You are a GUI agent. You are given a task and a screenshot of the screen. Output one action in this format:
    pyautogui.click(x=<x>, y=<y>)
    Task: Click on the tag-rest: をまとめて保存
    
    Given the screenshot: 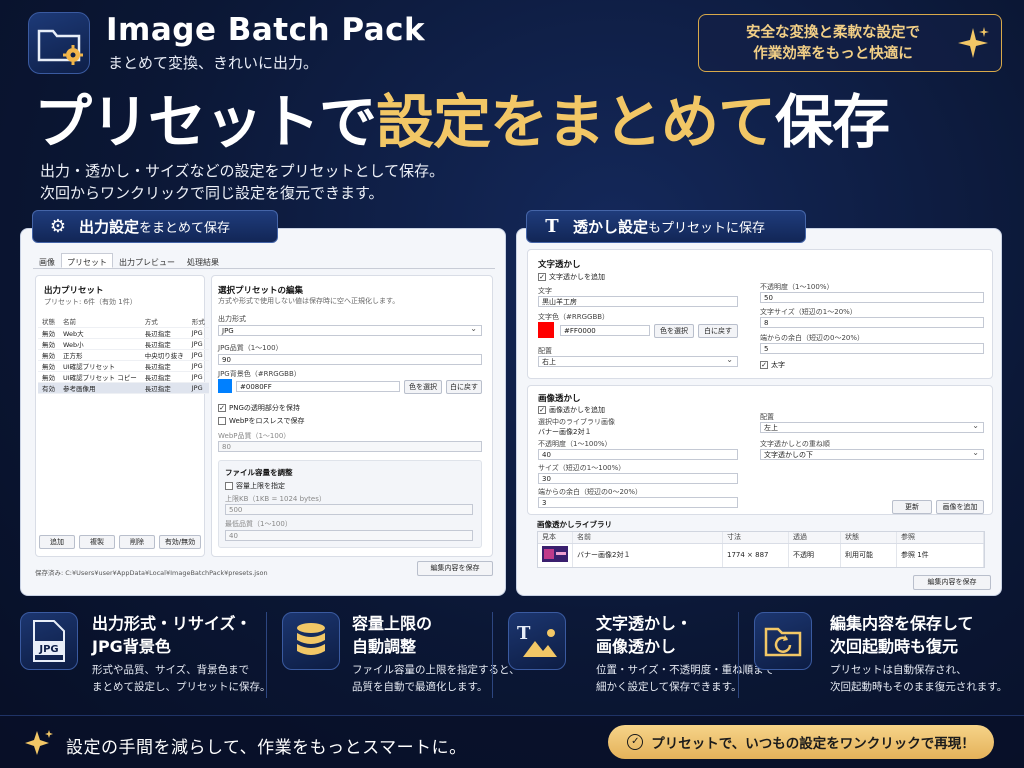 What is the action you would take?
    pyautogui.click(x=185, y=228)
    